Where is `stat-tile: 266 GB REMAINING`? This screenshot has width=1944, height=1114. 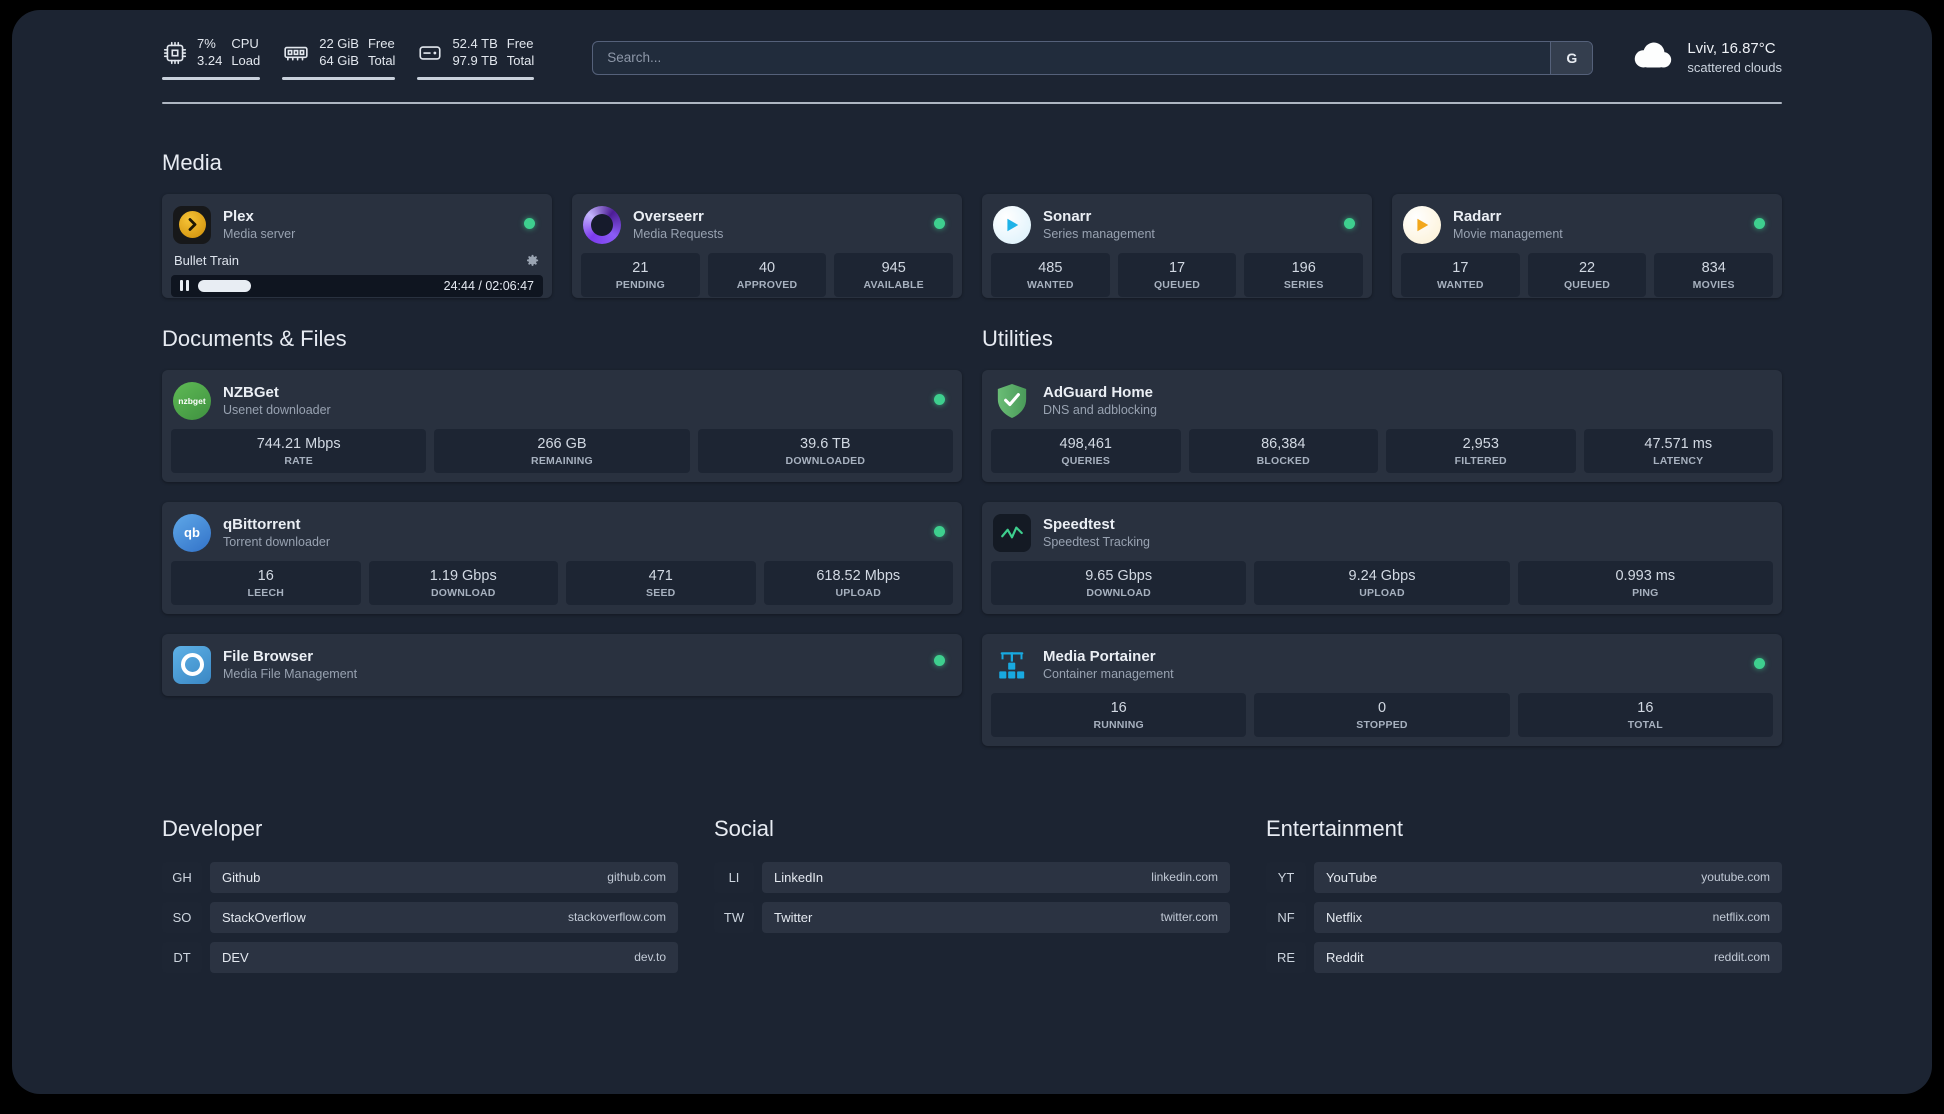 stat-tile: 266 GB REMAINING is located at coordinates (562, 450).